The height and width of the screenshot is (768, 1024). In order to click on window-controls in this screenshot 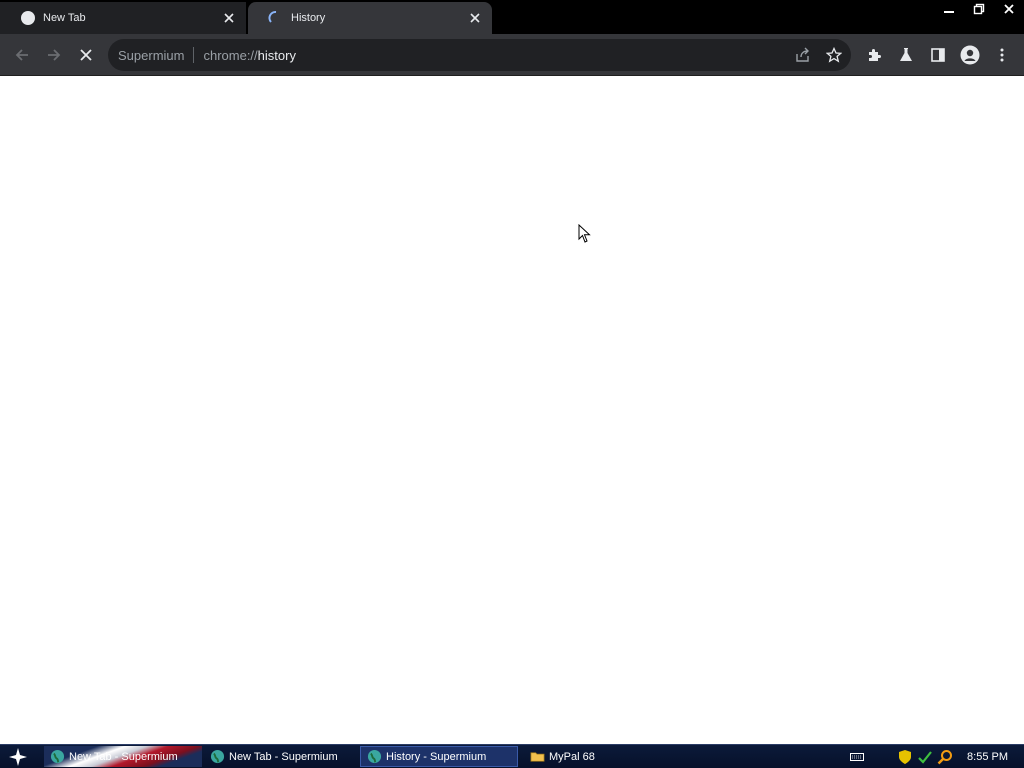, I will do `click(979, 9)`.